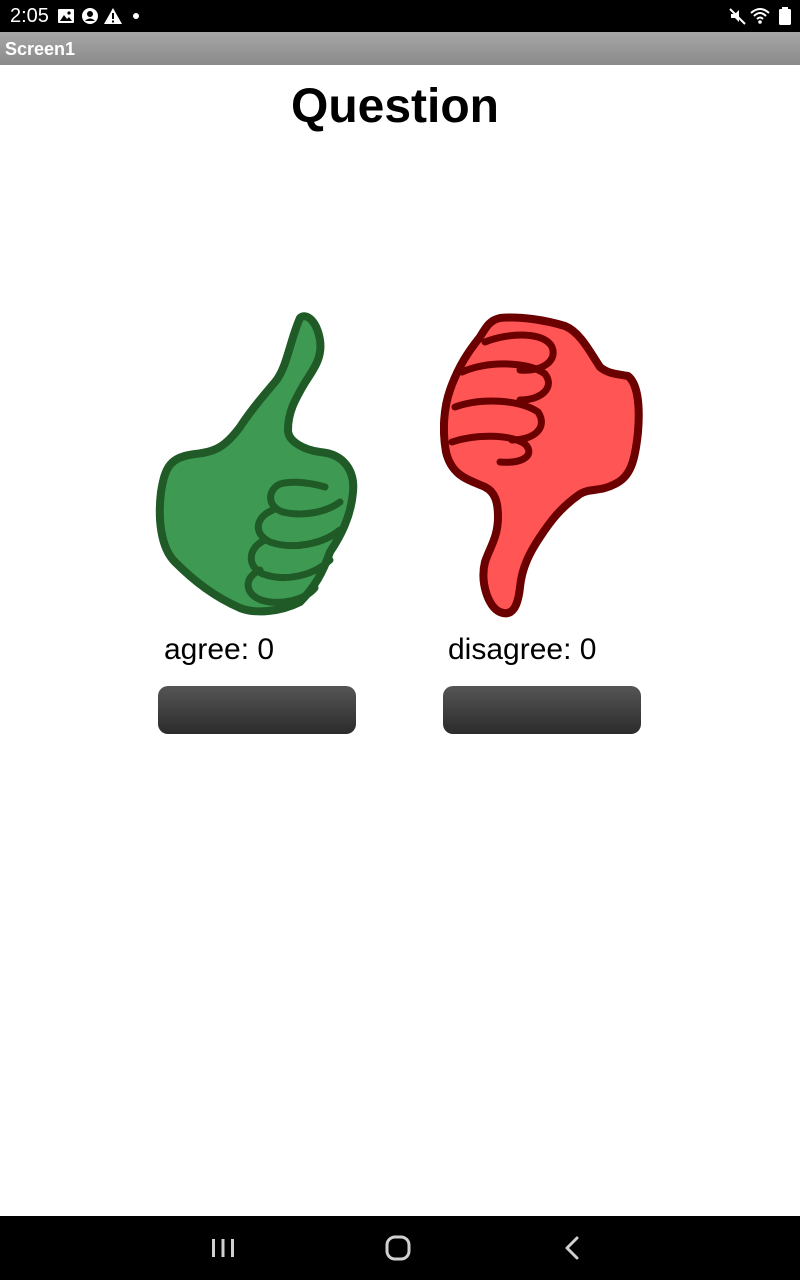 The height and width of the screenshot is (1280, 800). I want to click on thumbs-up-icon, so click(257, 467).